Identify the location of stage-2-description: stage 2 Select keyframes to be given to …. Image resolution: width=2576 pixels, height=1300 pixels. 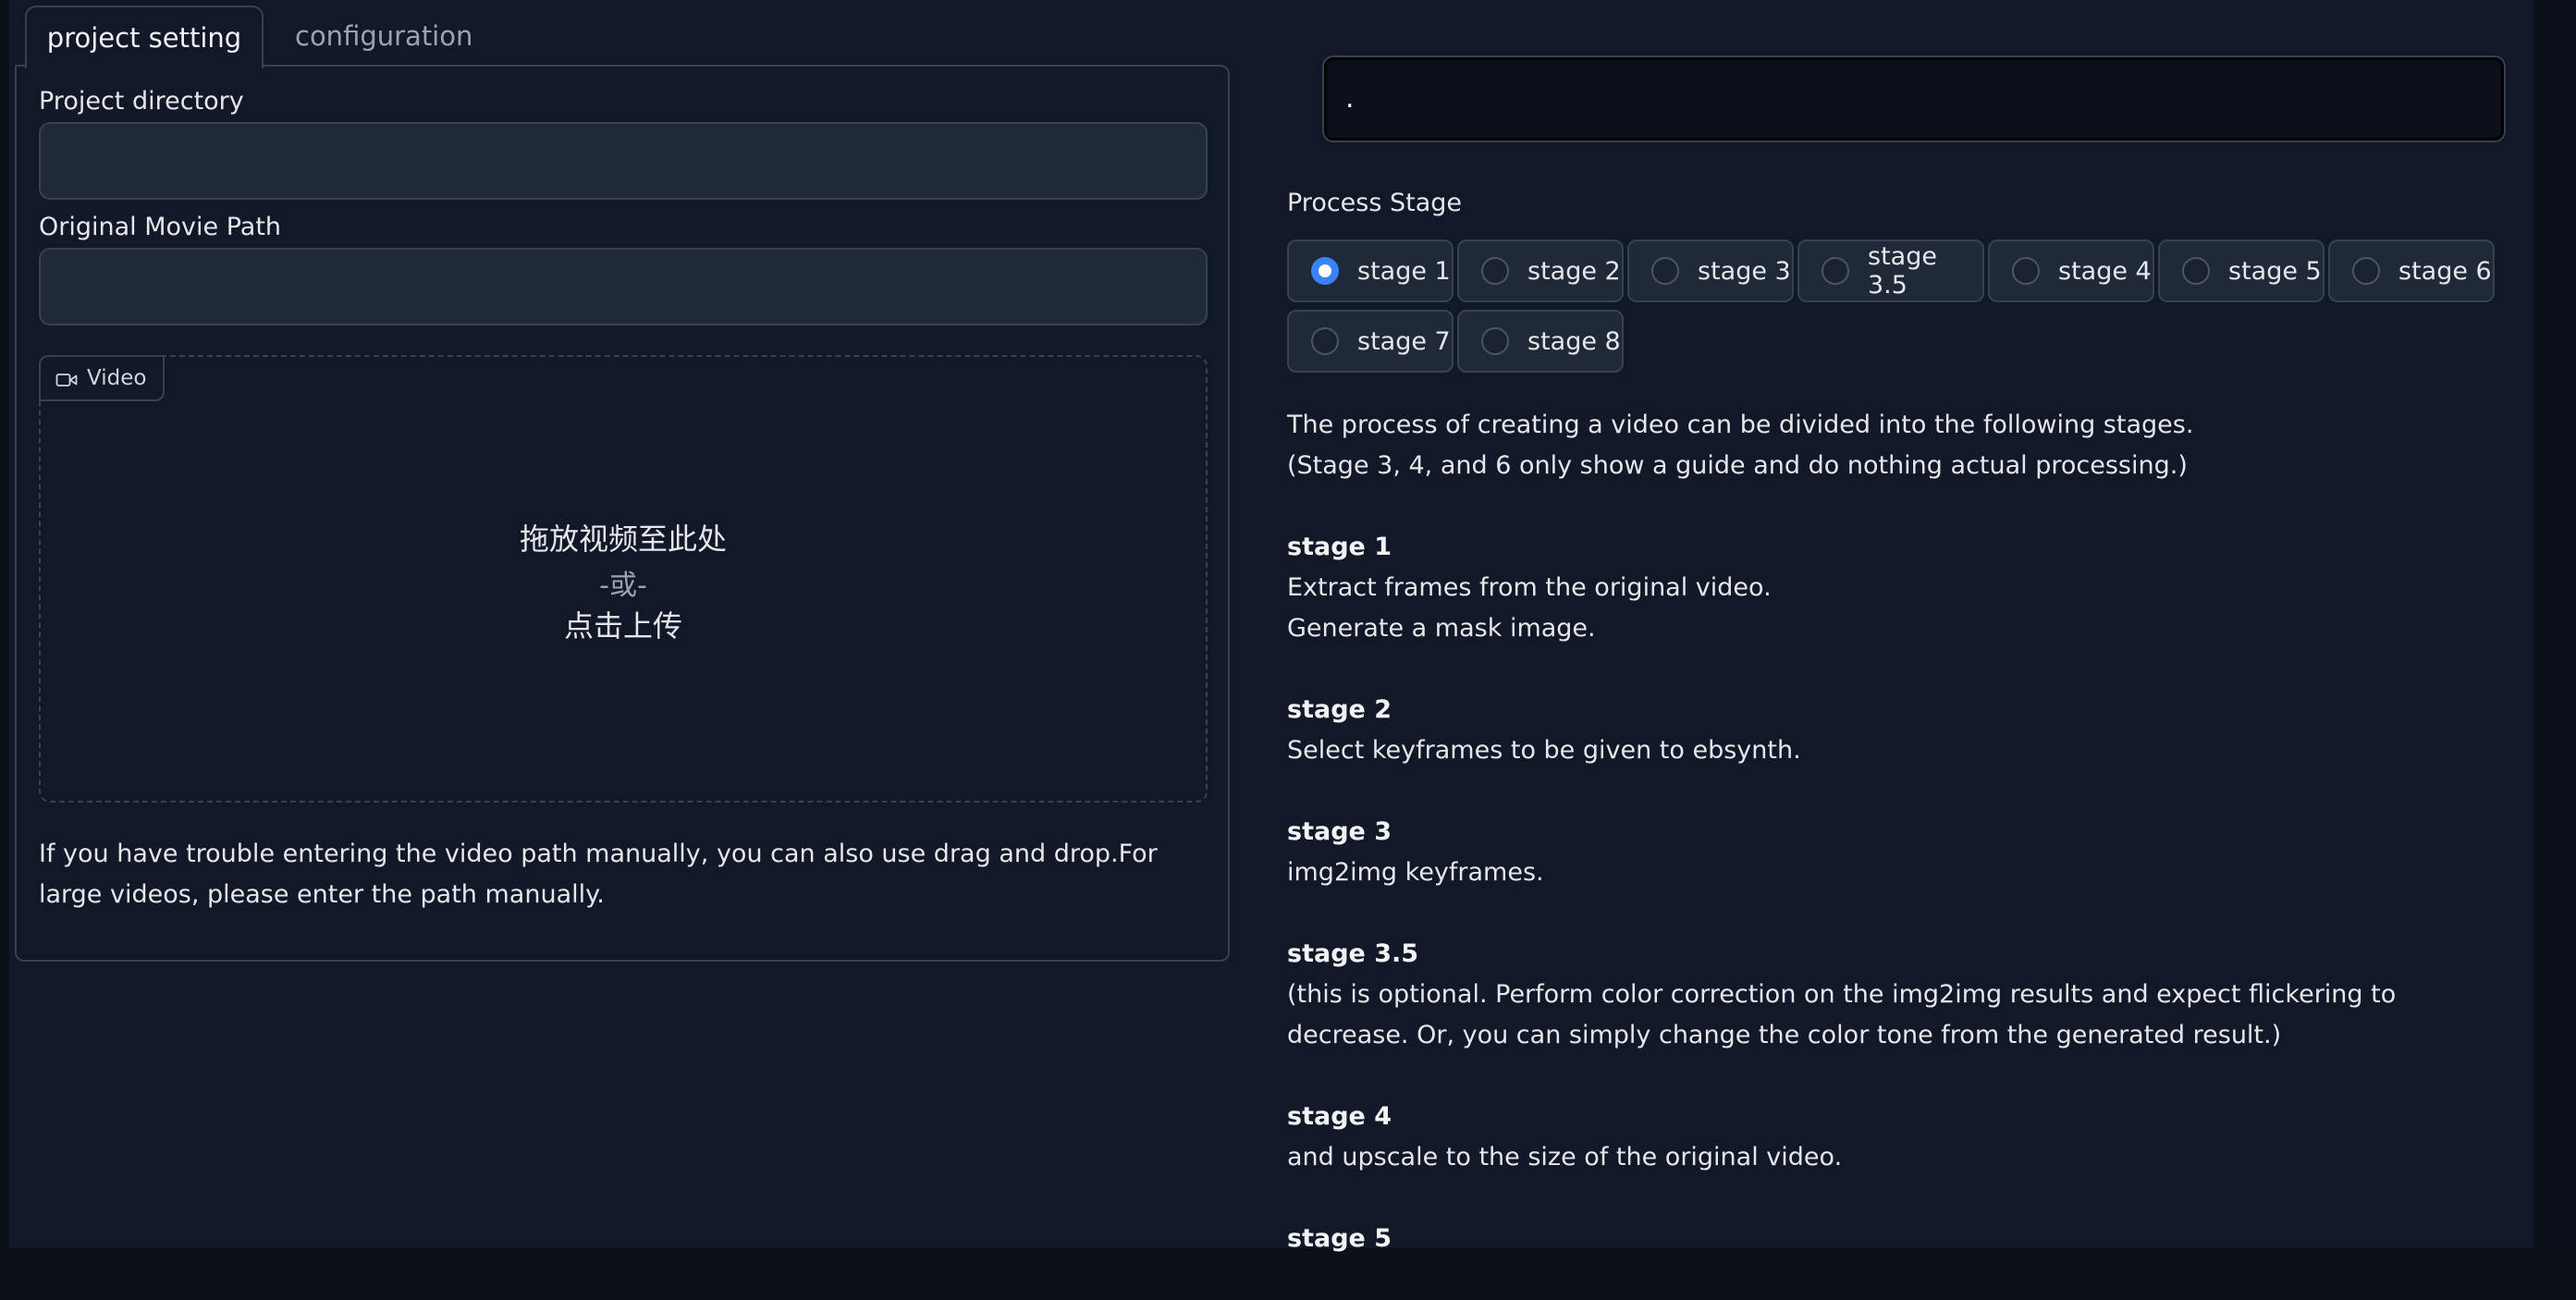
(1897, 730).